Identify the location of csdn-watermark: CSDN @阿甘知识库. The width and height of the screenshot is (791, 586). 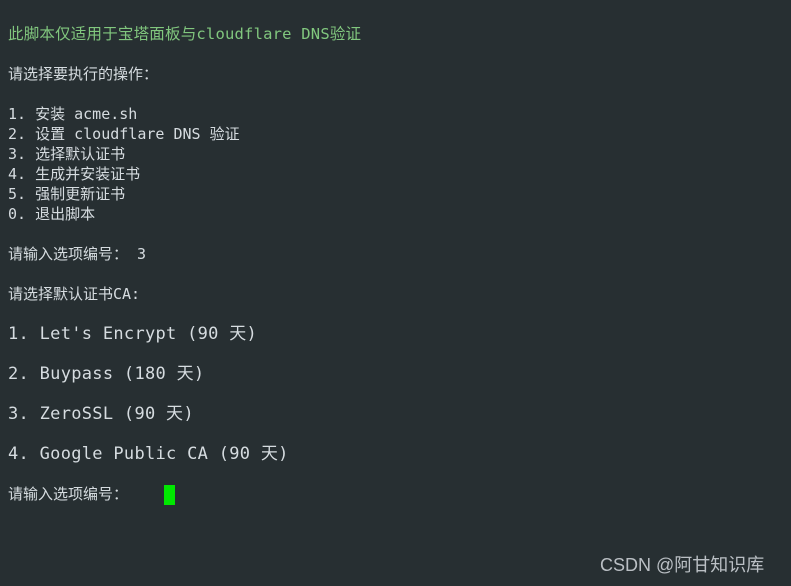
(682, 565).